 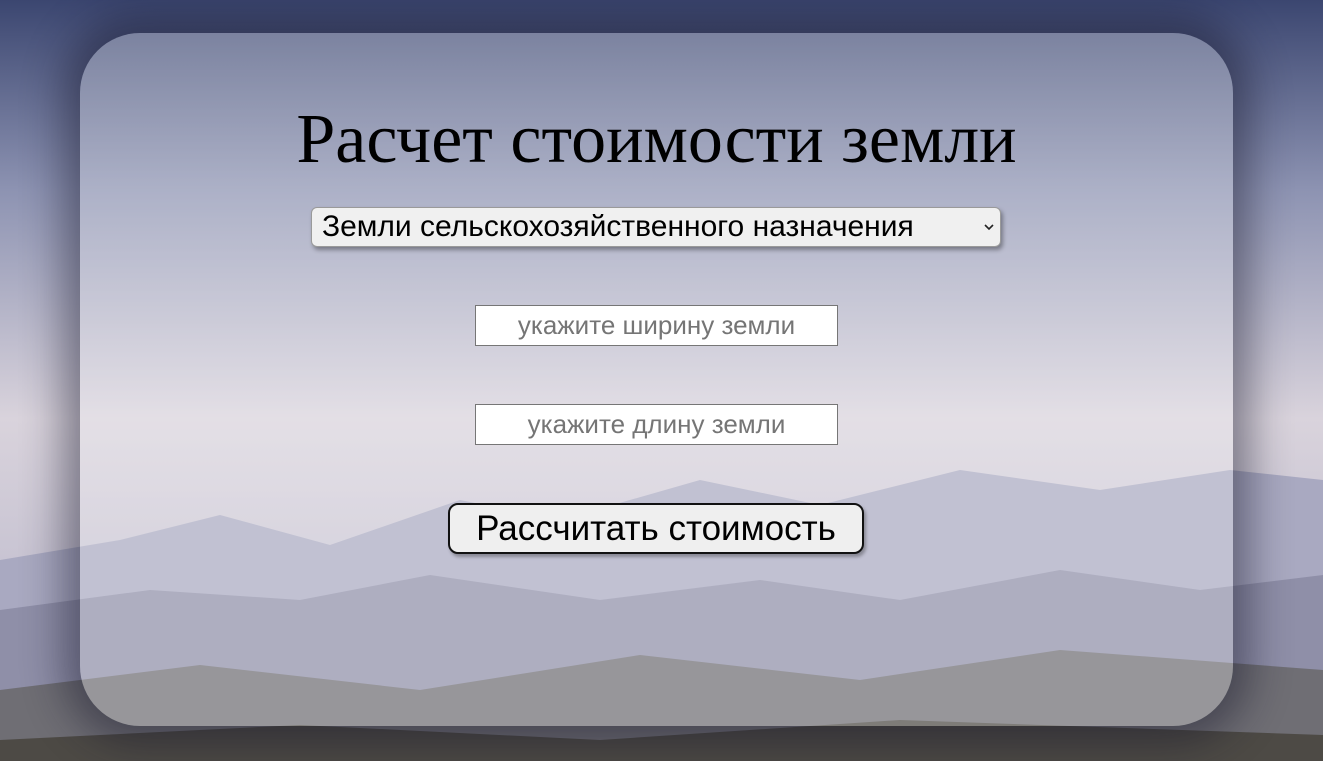 What do you see at coordinates (618, 226) in the screenshot?
I see `land-category-selected-value: Земли сельскохозяйственного назначения` at bounding box center [618, 226].